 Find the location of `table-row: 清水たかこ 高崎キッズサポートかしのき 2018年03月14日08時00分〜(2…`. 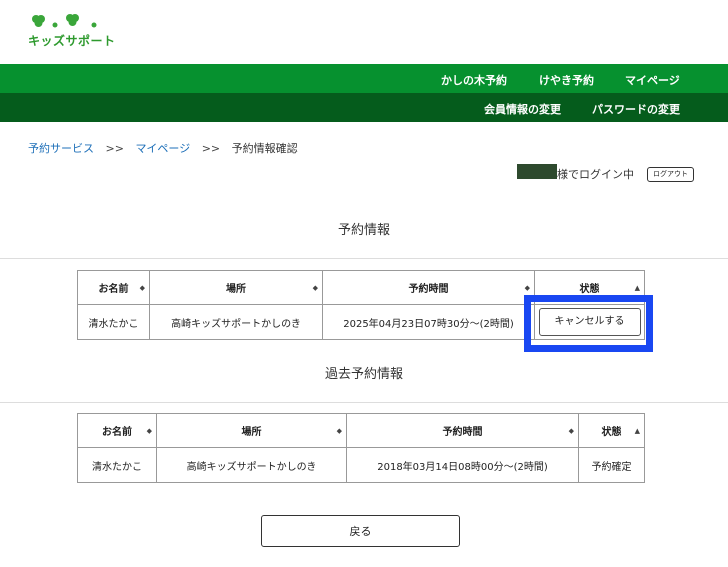

table-row: 清水たかこ 高崎キッズサポートかしのき 2018年03月14日08時00分〜(2… is located at coordinates (361, 465).